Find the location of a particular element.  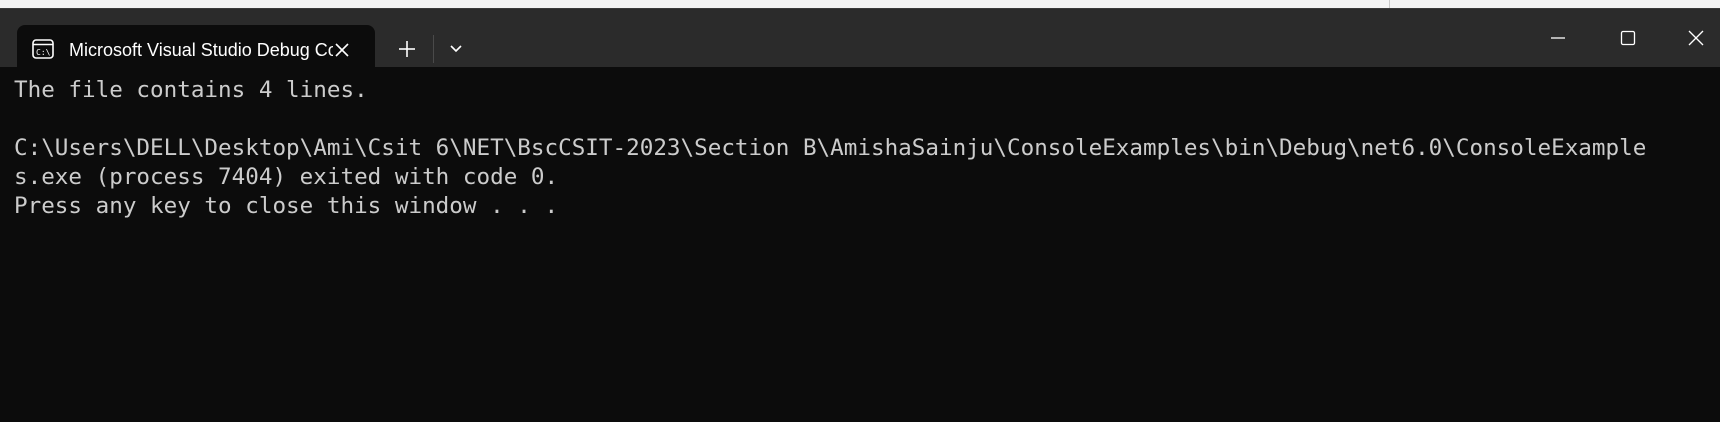

close-button is located at coordinates (1691, 38).